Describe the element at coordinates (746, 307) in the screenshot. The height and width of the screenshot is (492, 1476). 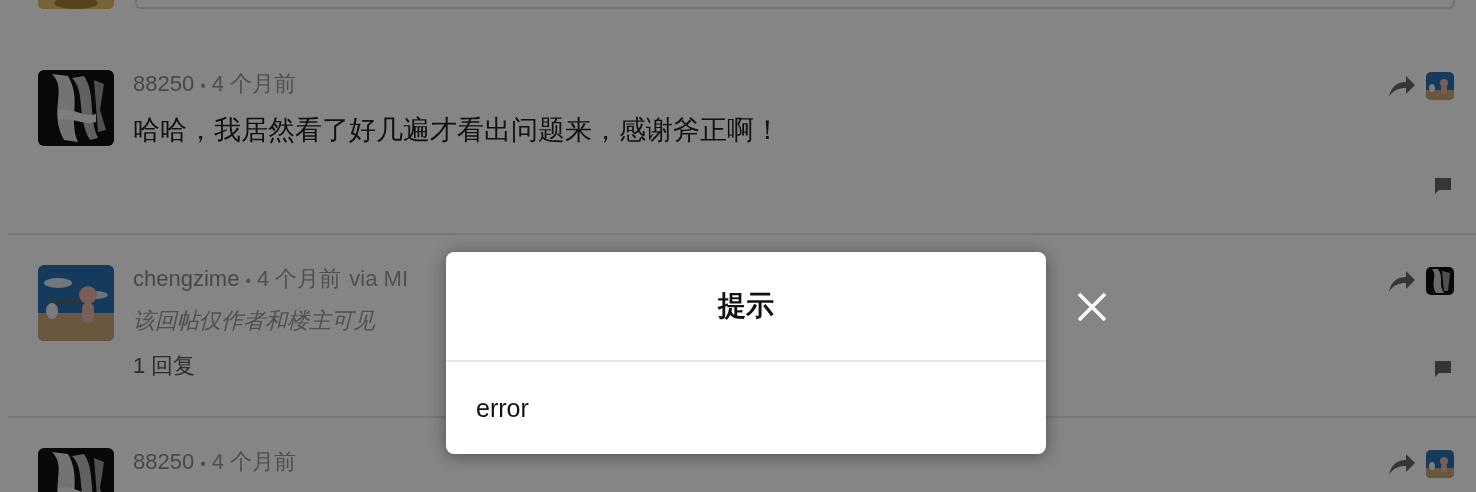
I see `dialog-title: 提示` at that location.